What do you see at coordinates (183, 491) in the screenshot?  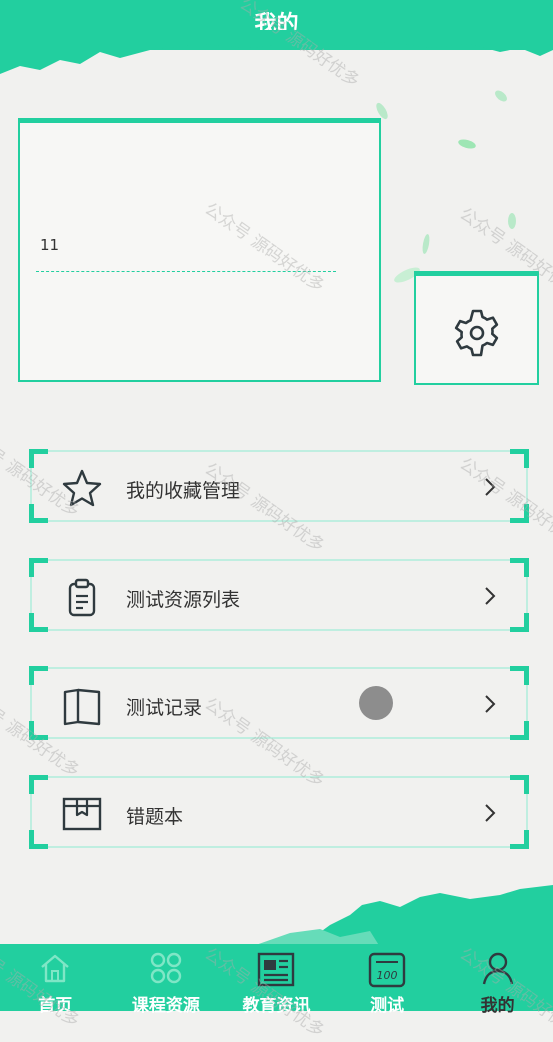 I see `menu-item-label: 我的收藏管理` at bounding box center [183, 491].